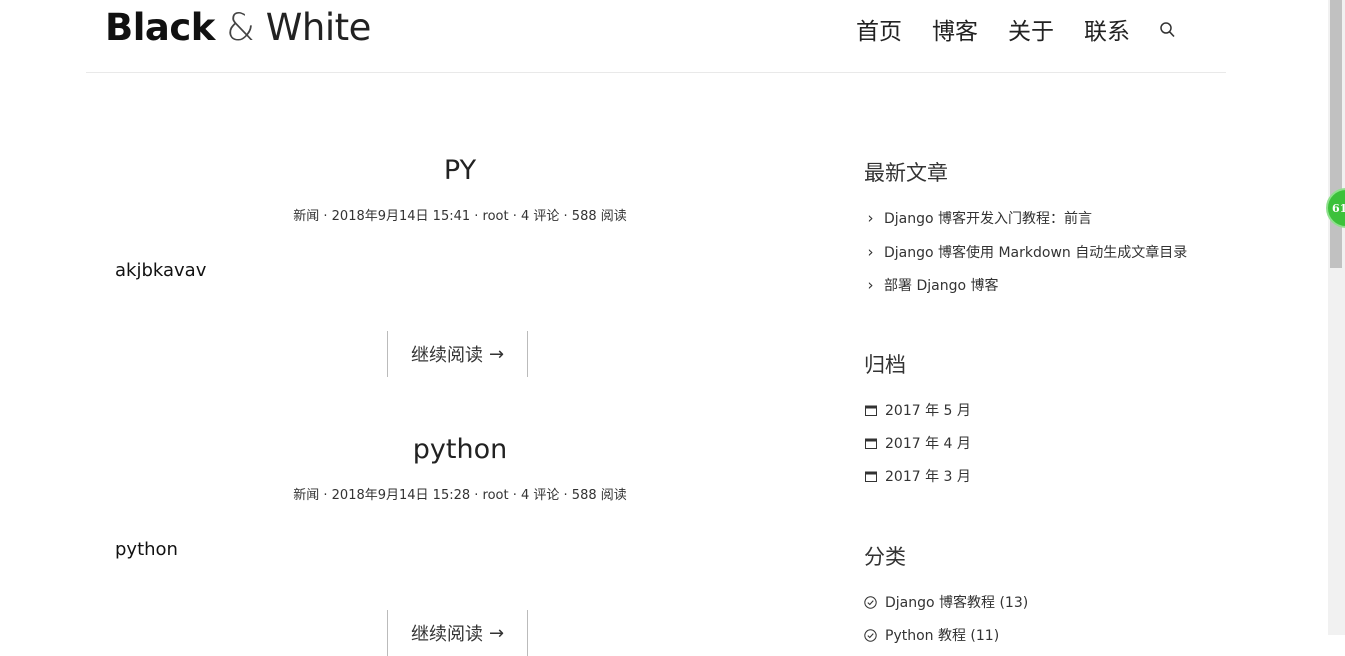 This screenshot has height=656, width=1345. What do you see at coordinates (928, 411) in the screenshot?
I see `archive-label: 2017 年 5 月` at bounding box center [928, 411].